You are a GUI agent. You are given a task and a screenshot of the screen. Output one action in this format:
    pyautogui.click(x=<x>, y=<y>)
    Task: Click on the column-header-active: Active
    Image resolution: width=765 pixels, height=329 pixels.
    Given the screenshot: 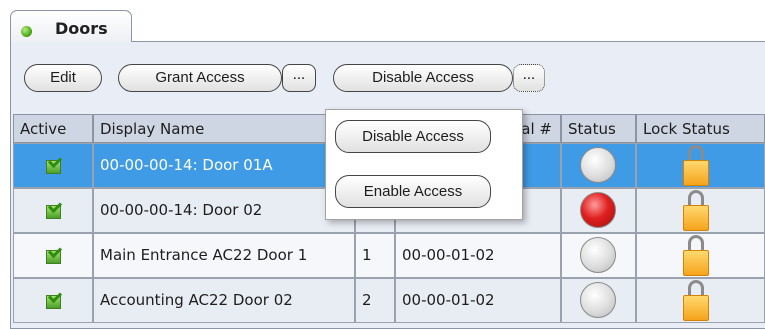 What is the action you would take?
    pyautogui.click(x=53, y=128)
    